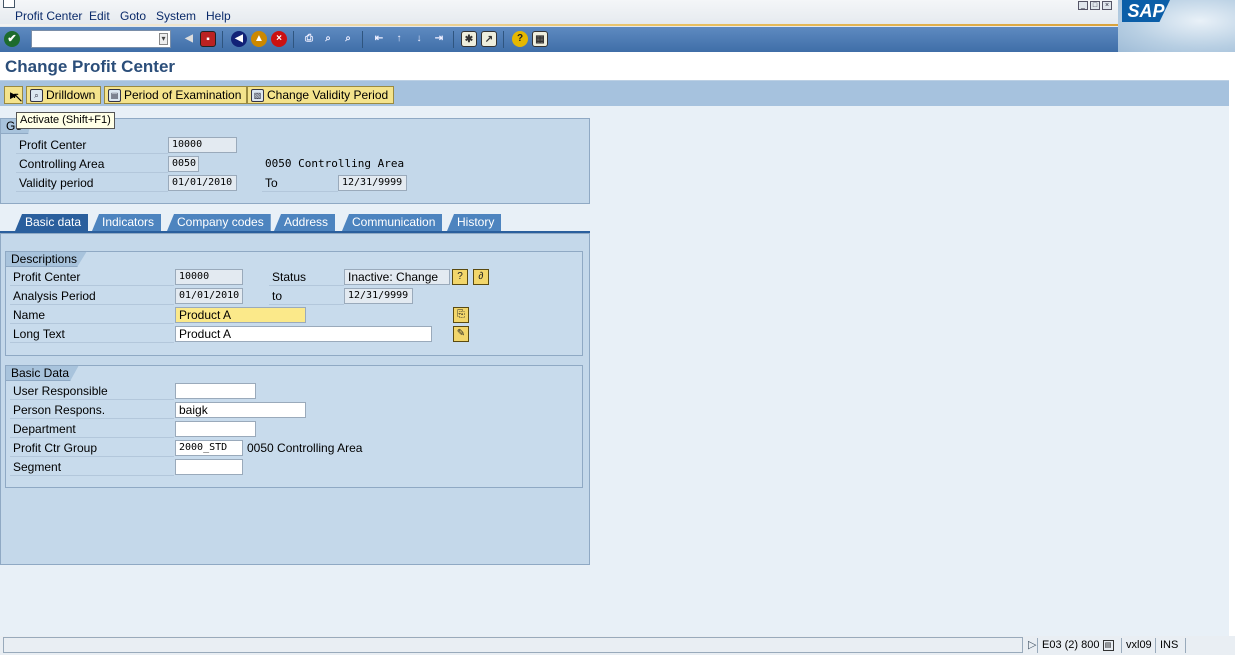 Image resolution: width=1235 pixels, height=655 pixels. Describe the element at coordinates (306, 277) in the screenshot. I see `status-label: Status` at that location.